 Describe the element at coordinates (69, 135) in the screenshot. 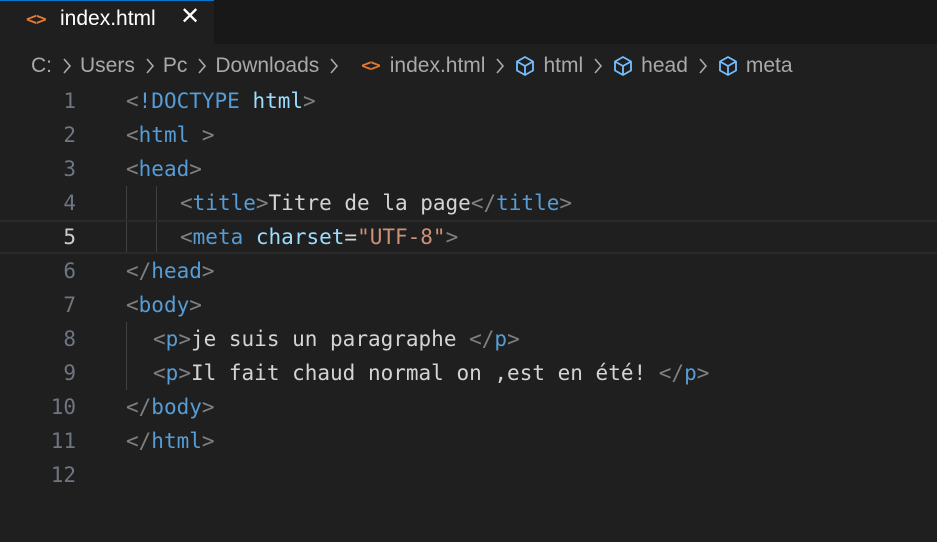

I see `line-number: 2` at that location.